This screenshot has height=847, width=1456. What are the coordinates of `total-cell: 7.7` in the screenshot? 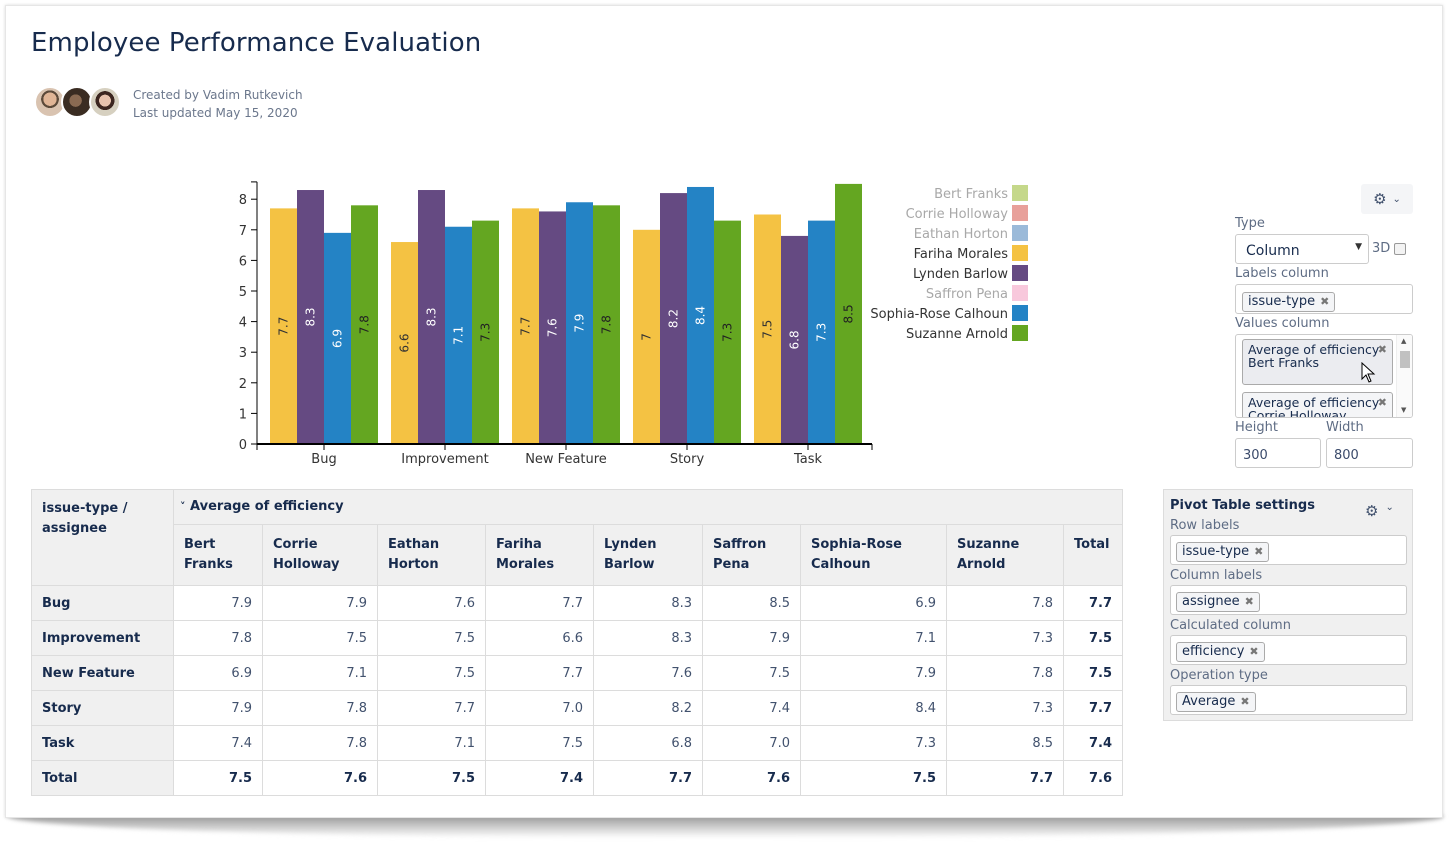 It's located at (1005, 778).